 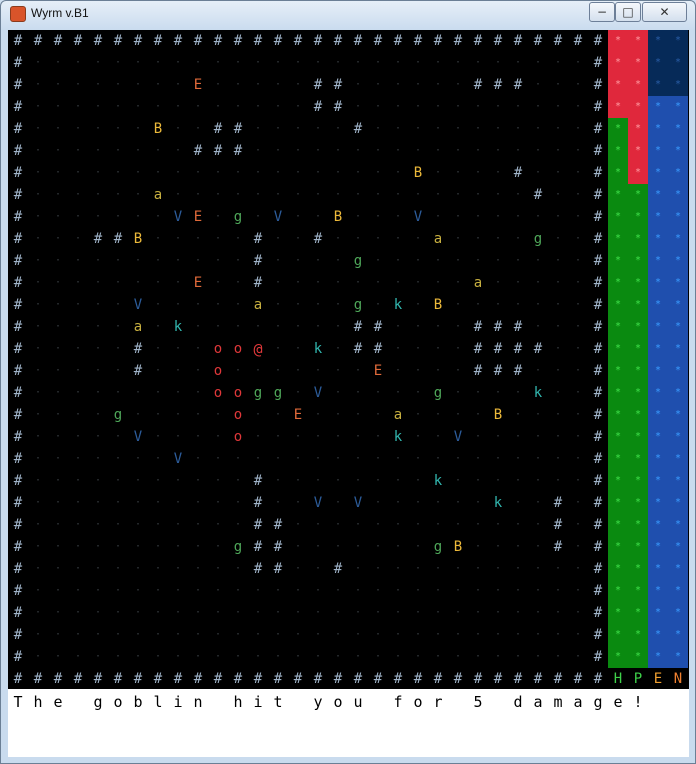 I want to click on monster-V: V, so click(x=278, y=217).